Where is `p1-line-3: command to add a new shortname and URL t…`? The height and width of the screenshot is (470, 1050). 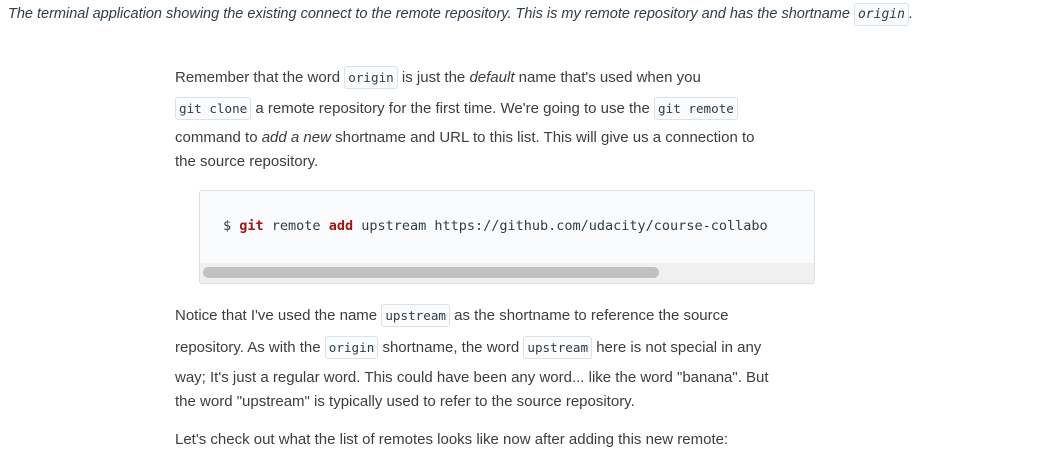
p1-line-3: command to add a new shortname and URL t… is located at coordinates (465, 137).